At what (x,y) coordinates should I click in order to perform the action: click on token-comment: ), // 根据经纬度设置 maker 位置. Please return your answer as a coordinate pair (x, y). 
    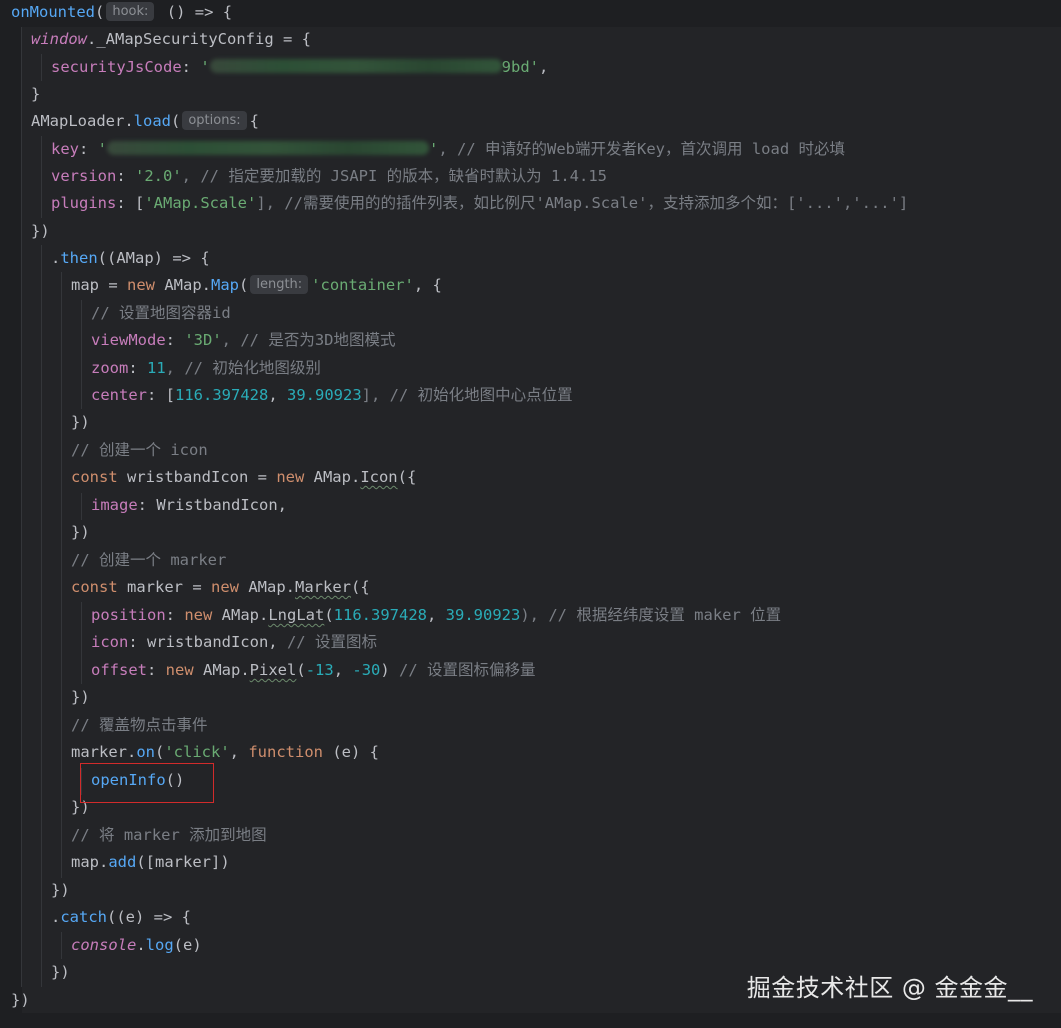
    Looking at the image, I should click on (651, 615).